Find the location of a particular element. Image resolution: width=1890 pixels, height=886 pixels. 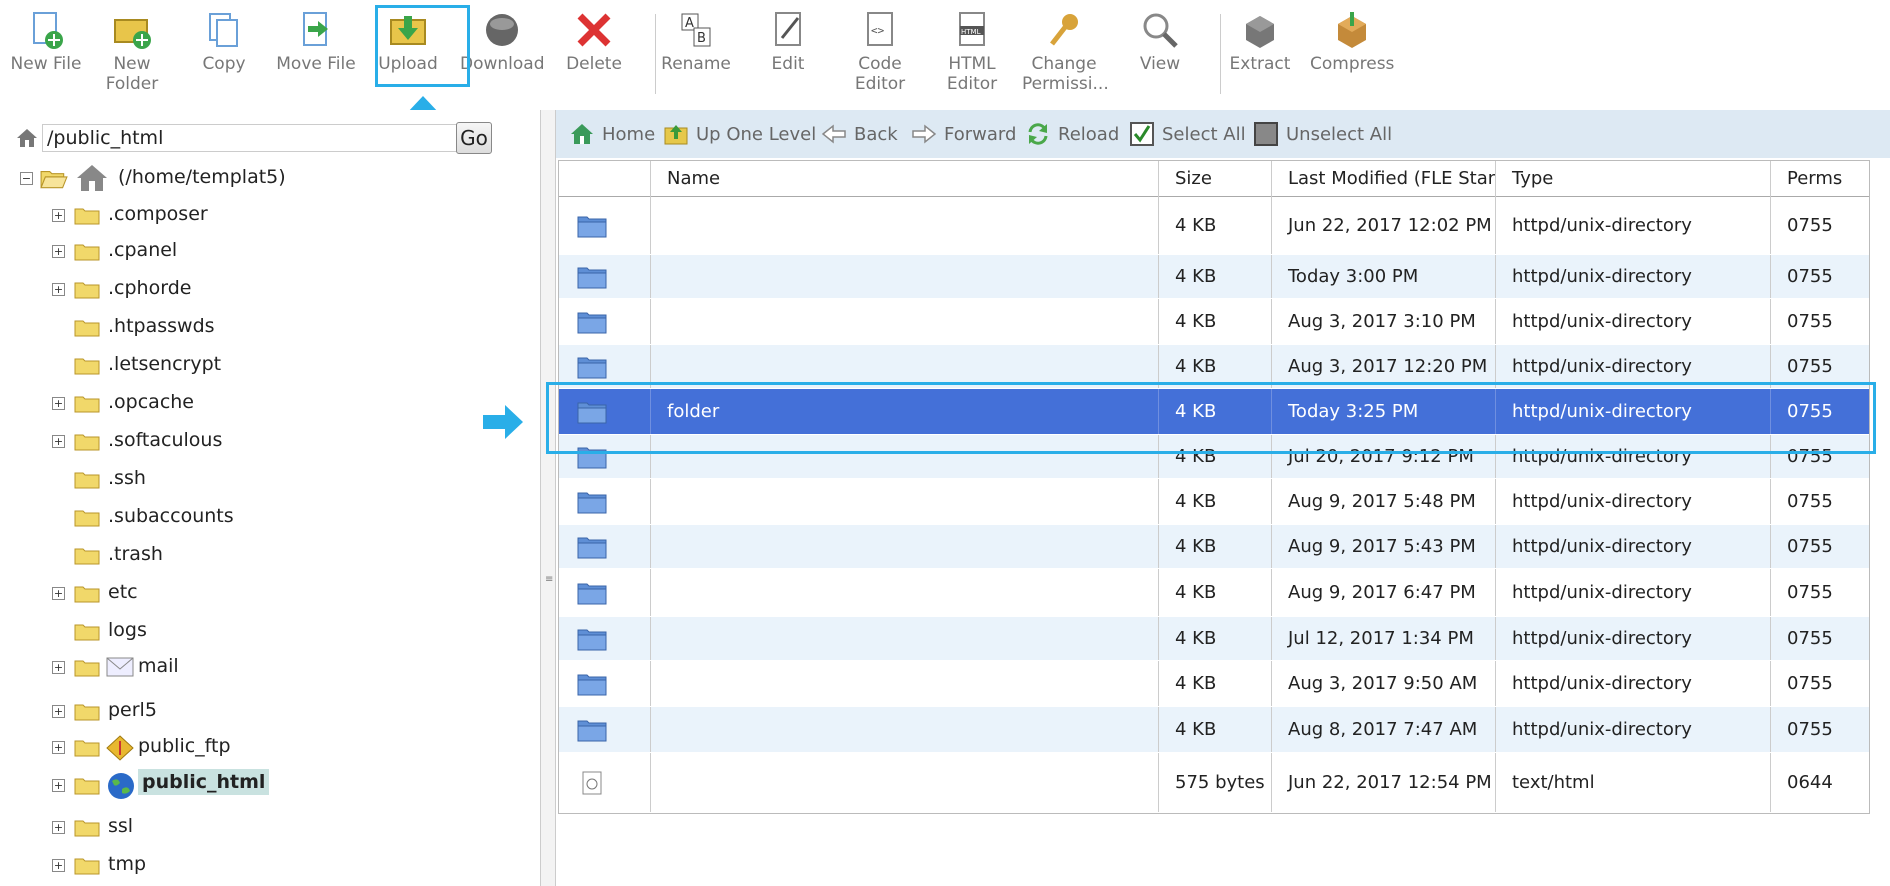

name-cell is located at coordinates (905, 321).